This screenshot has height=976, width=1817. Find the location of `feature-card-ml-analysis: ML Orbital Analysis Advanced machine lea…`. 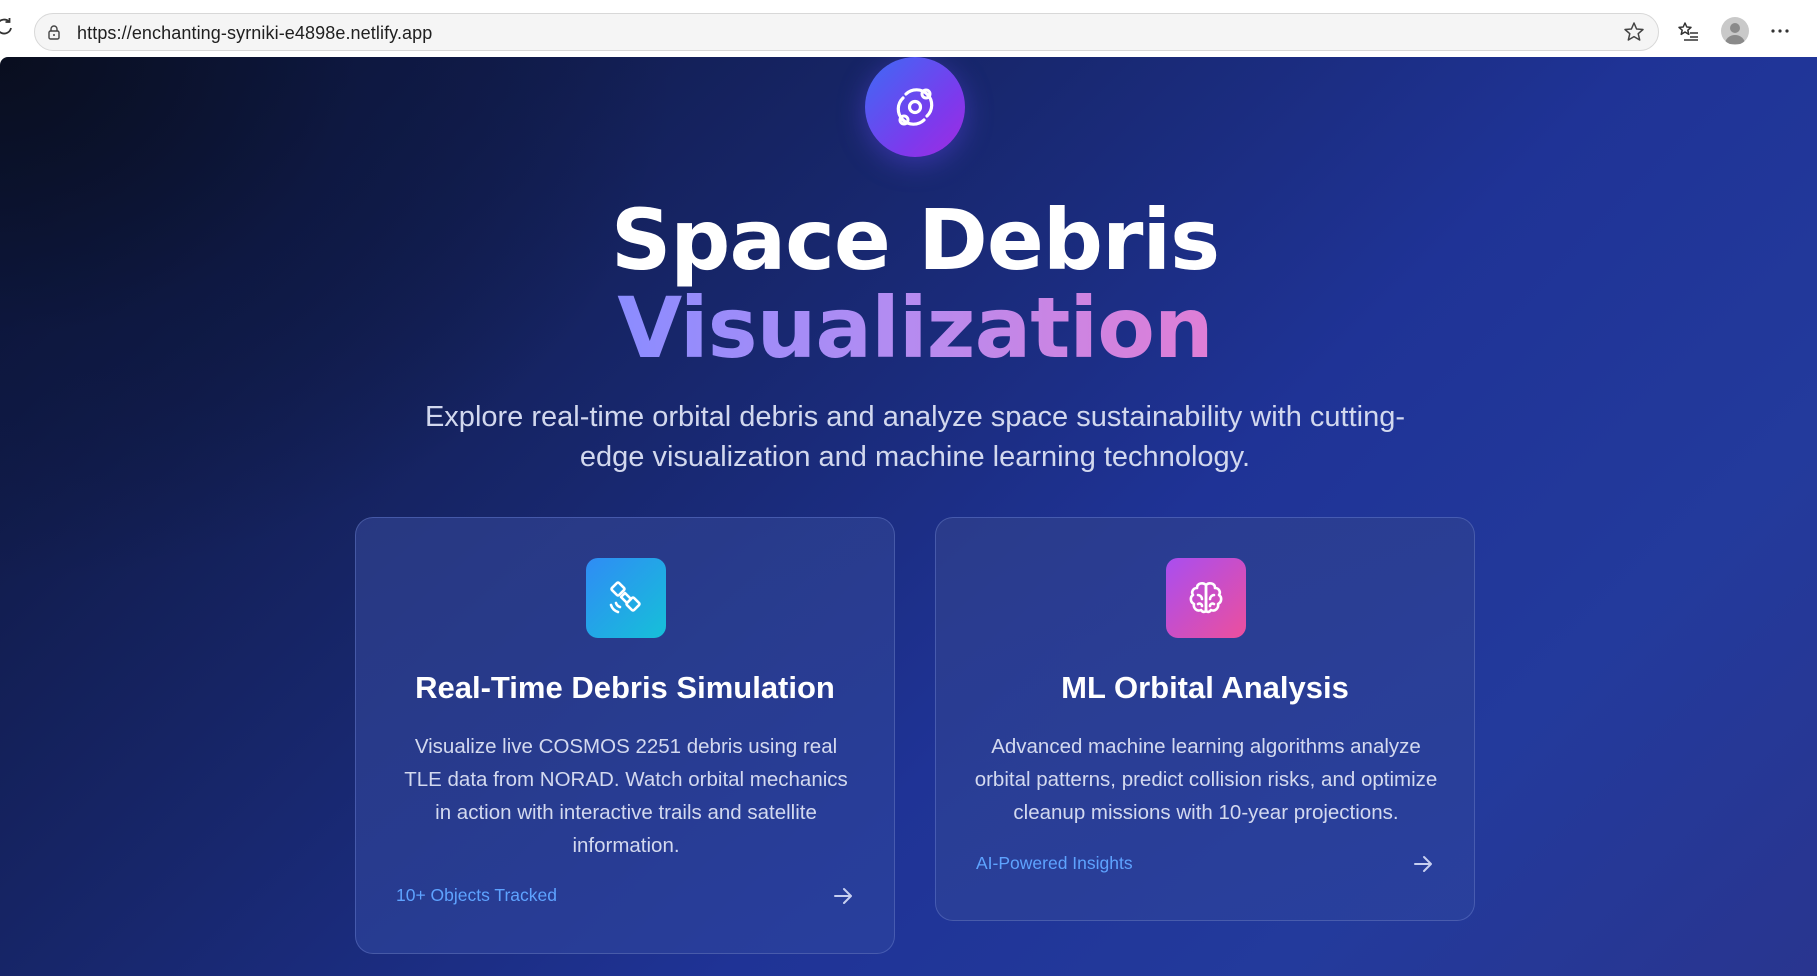

feature-card-ml-analysis: ML Orbital Analysis Advanced machine lea… is located at coordinates (1205, 719).